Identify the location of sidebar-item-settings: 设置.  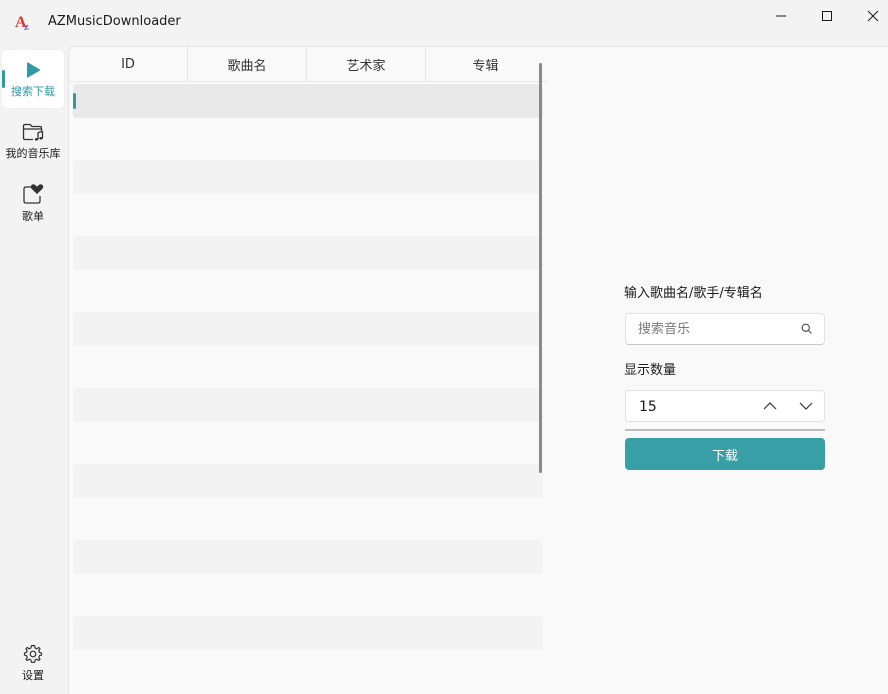
(33, 663).